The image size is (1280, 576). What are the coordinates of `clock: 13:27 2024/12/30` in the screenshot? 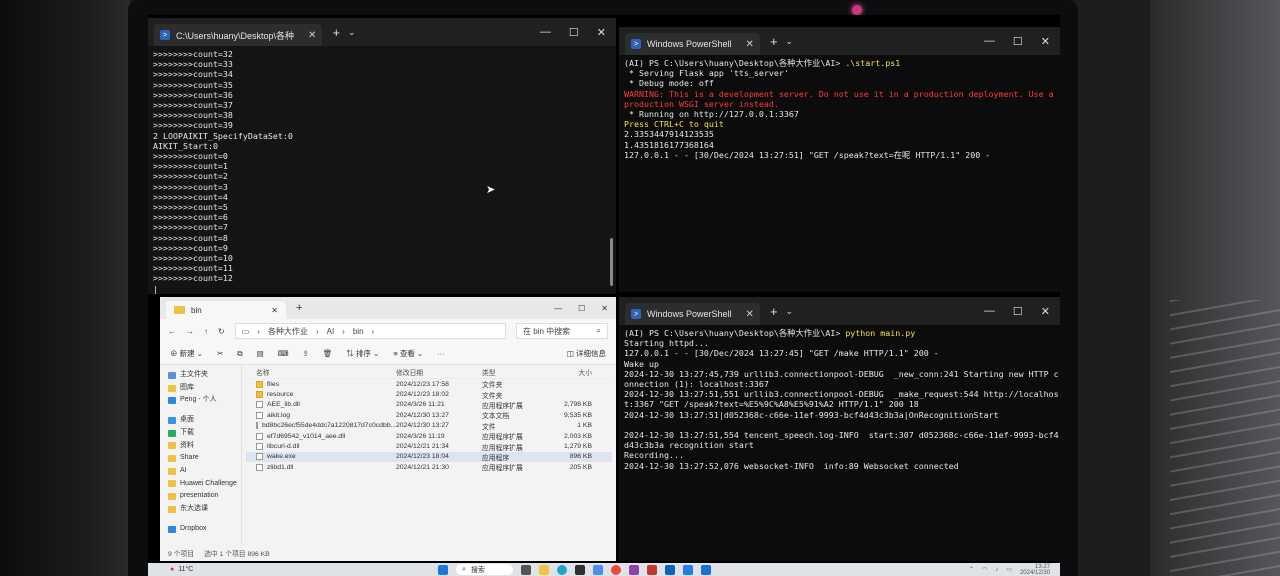 It's located at (1035, 570).